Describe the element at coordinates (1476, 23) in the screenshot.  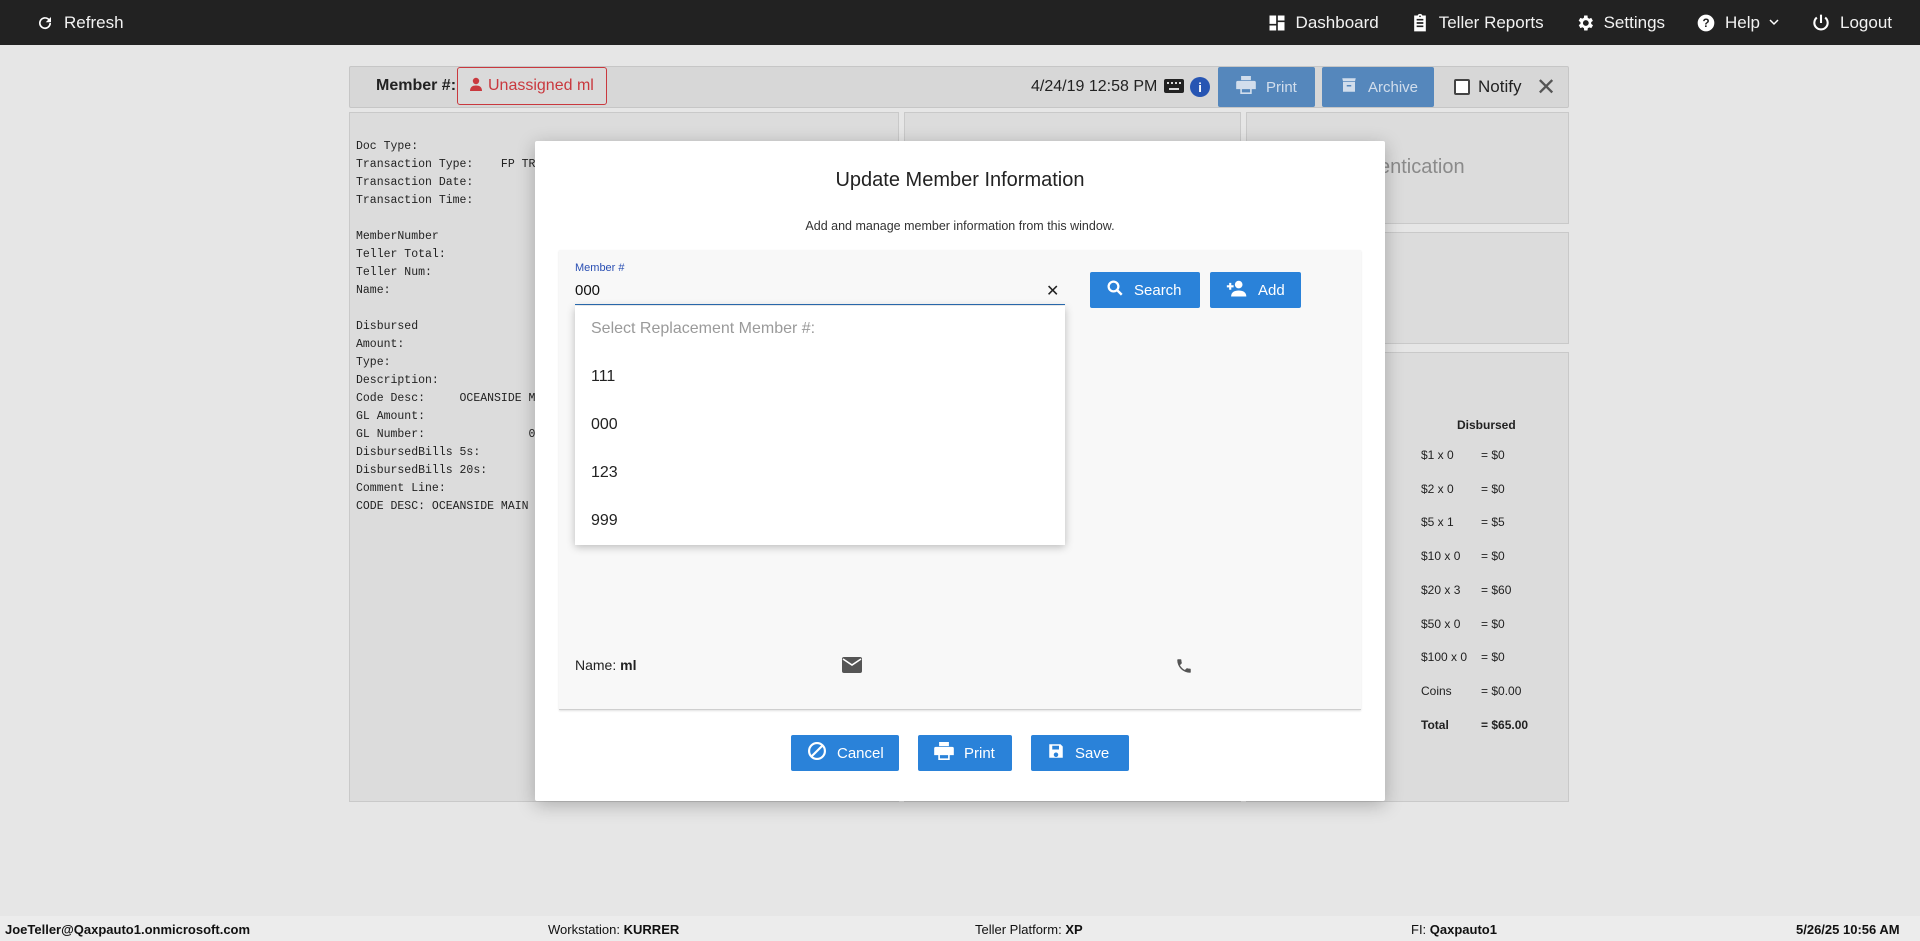
I see `nav-teller-reports: Teller Reports` at that location.